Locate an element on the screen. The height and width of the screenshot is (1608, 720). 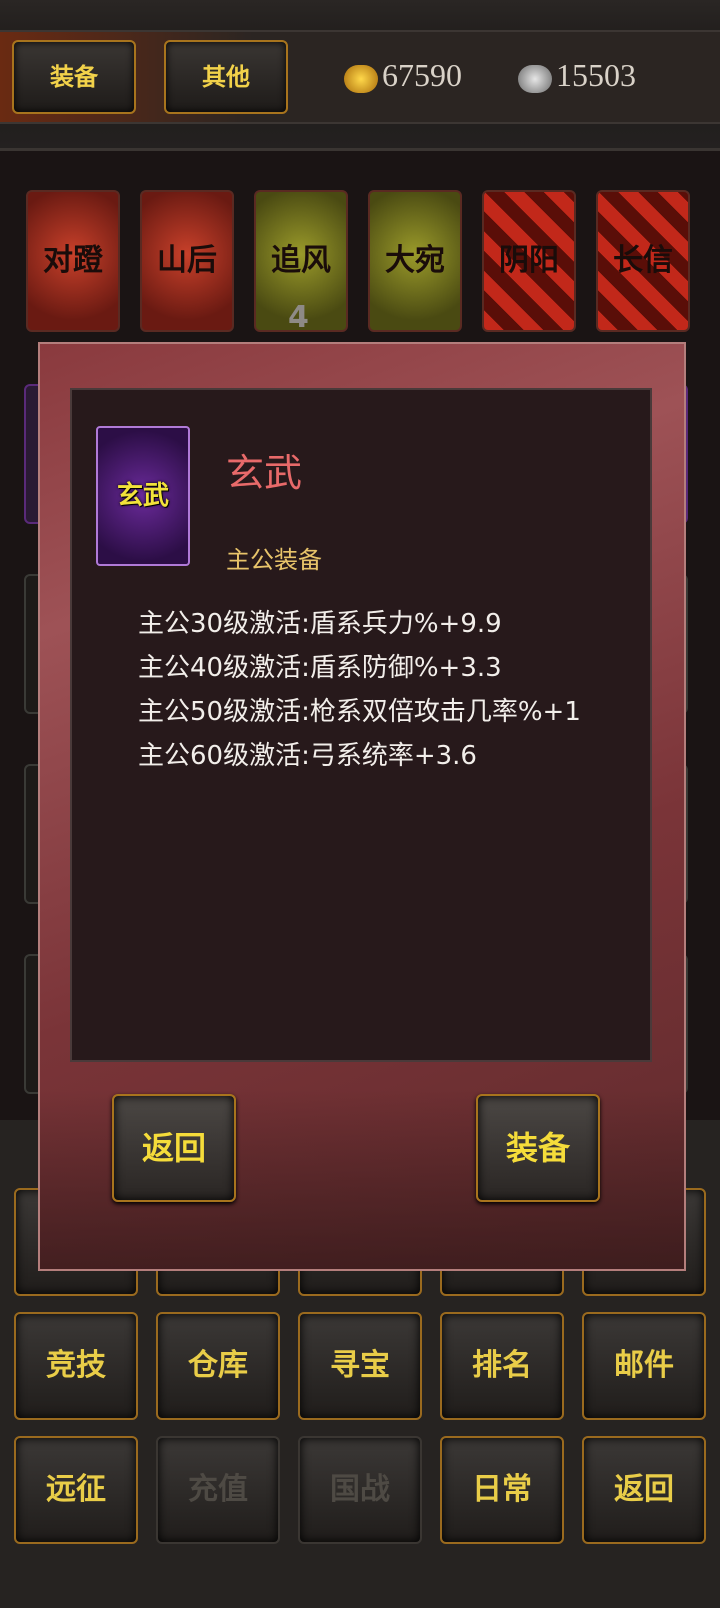
gold-counter: 67590 is located at coordinates (403, 75).